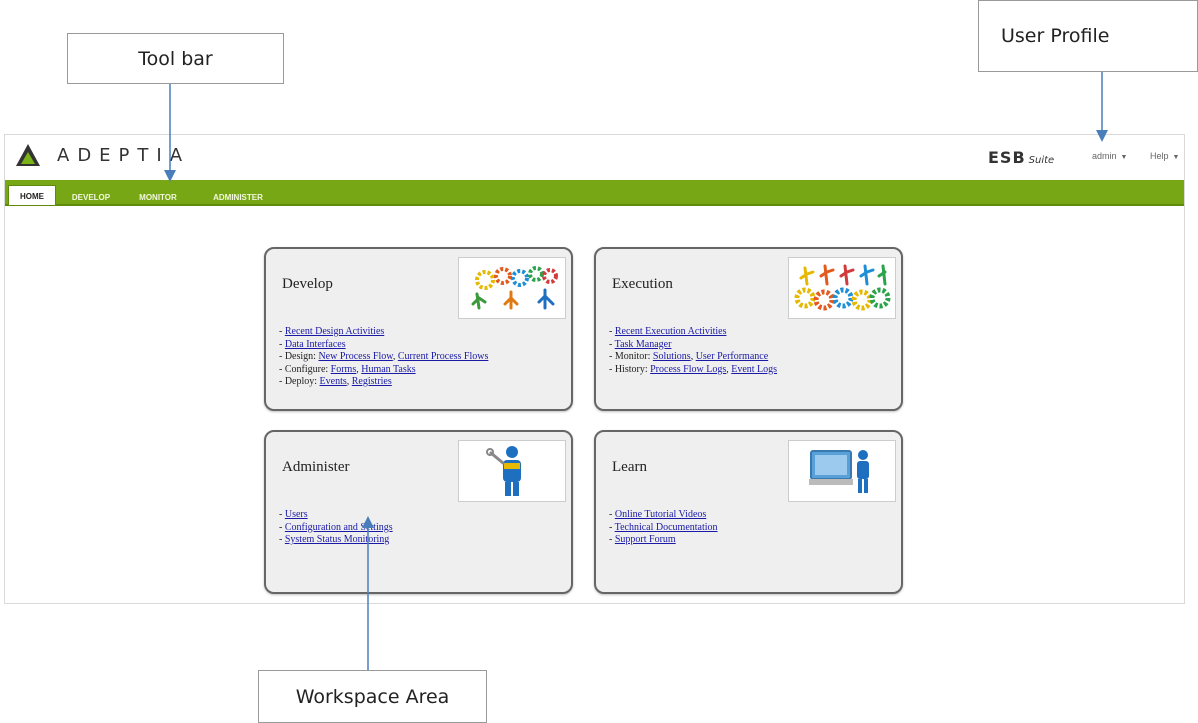 The width and height of the screenshot is (1198, 723). I want to click on list-item: - Users, so click(293, 514).